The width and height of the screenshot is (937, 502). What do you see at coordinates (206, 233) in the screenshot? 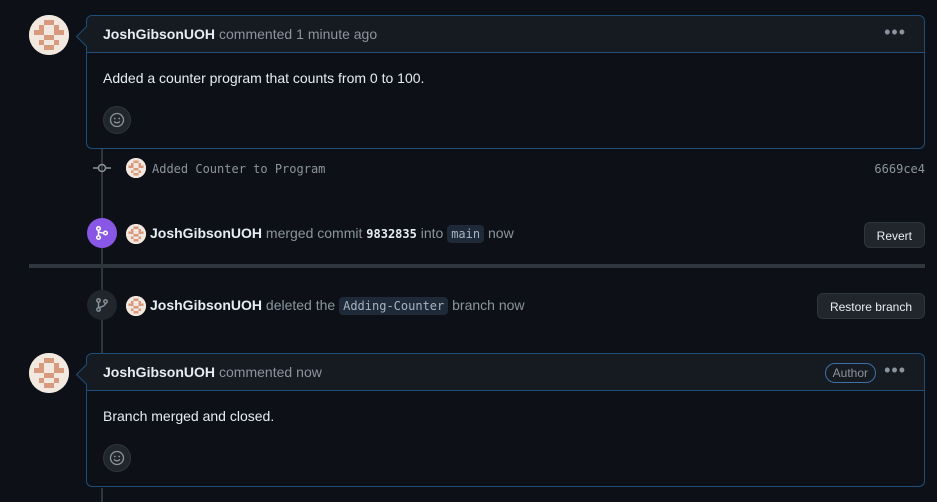
I see `merge-author: JoshGibsonUOH` at bounding box center [206, 233].